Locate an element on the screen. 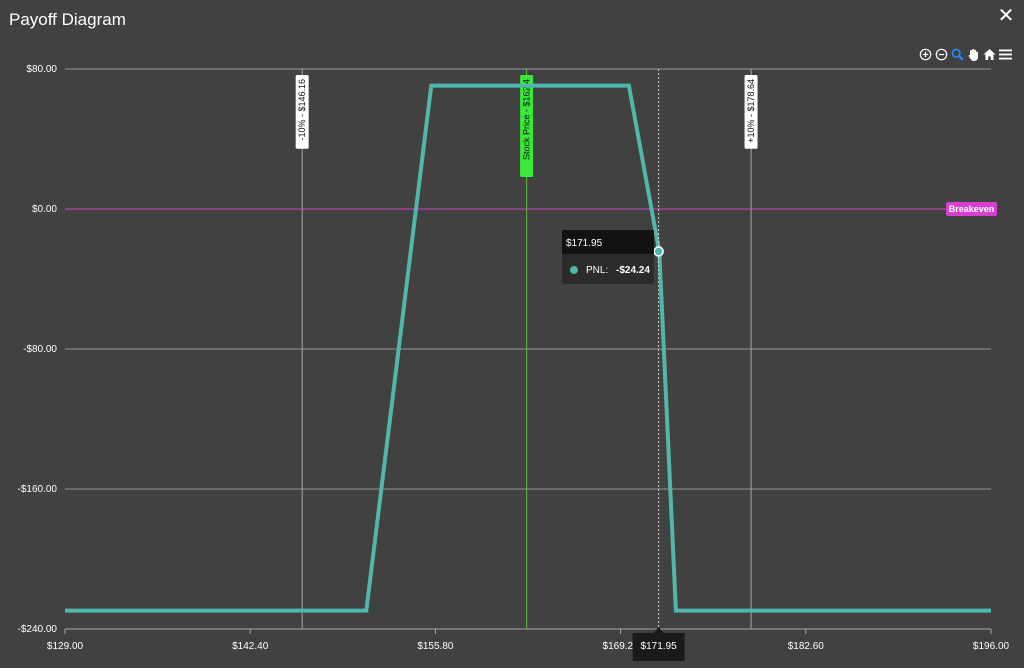 Image resolution: width=1024 pixels, height=668 pixels. hover-marker is located at coordinates (658, 251).